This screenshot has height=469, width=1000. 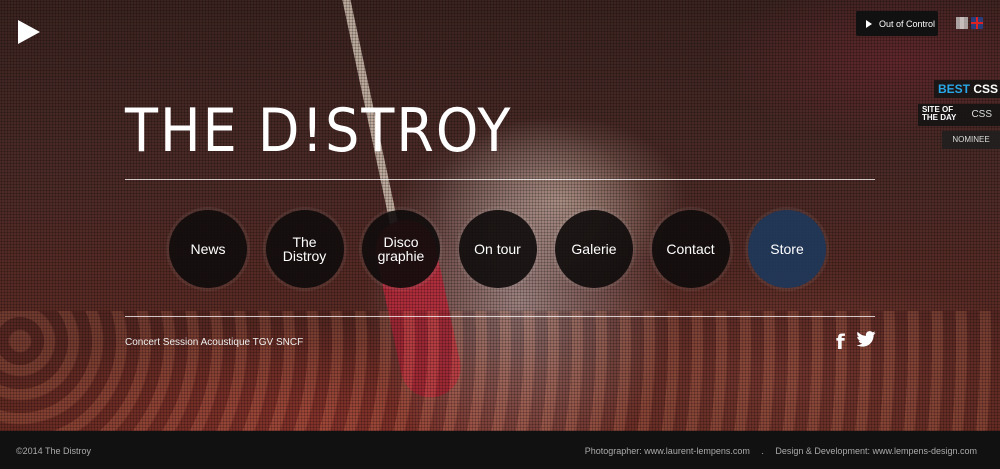 What do you see at coordinates (959, 115) in the screenshot?
I see `award-site-of-the-day: SITE OF THE DAY CSS` at bounding box center [959, 115].